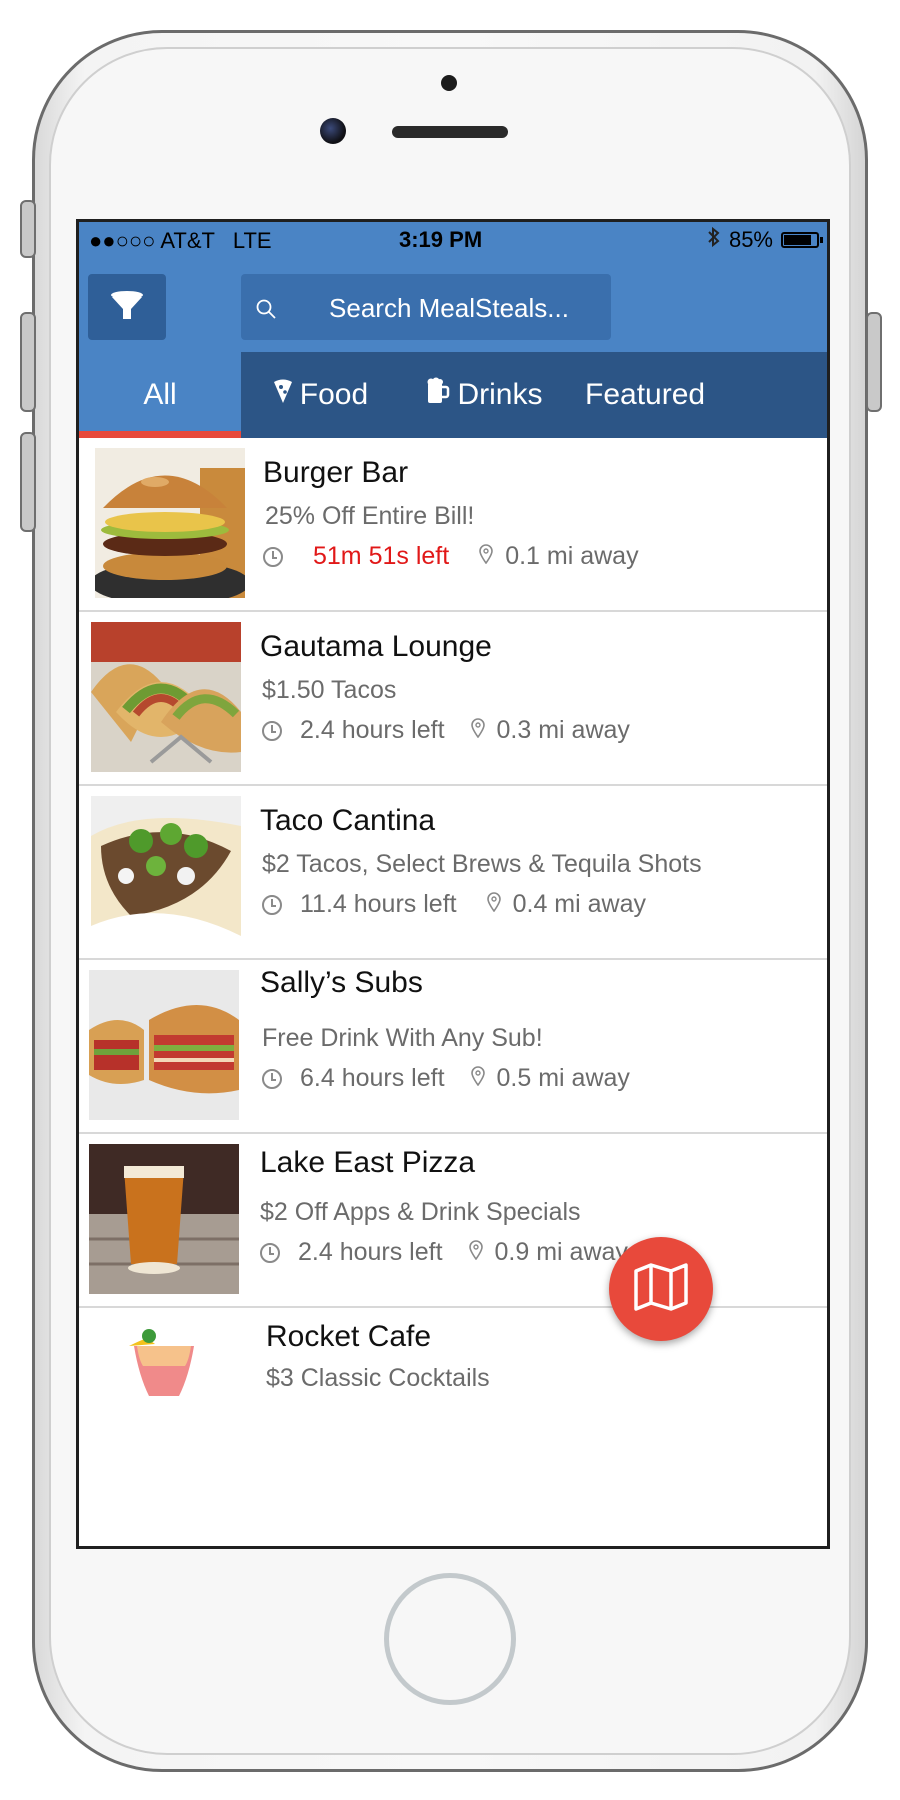 The image size is (900, 1800). Describe the element at coordinates (348, 820) in the screenshot. I see `restaurant-name: Taco Cantina` at that location.